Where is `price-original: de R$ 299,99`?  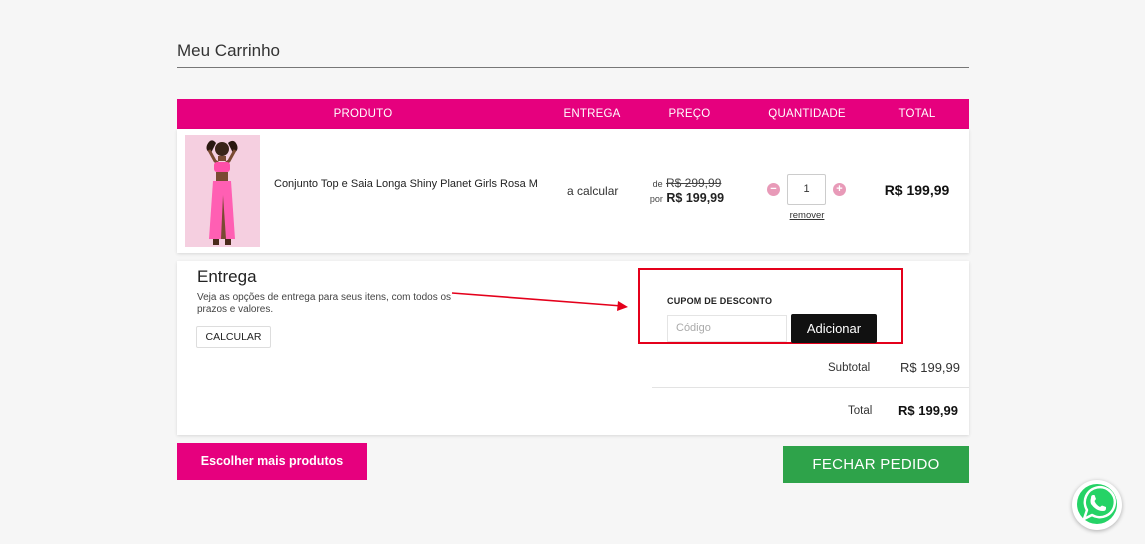 price-original: de R$ 299,99 is located at coordinates (687, 183).